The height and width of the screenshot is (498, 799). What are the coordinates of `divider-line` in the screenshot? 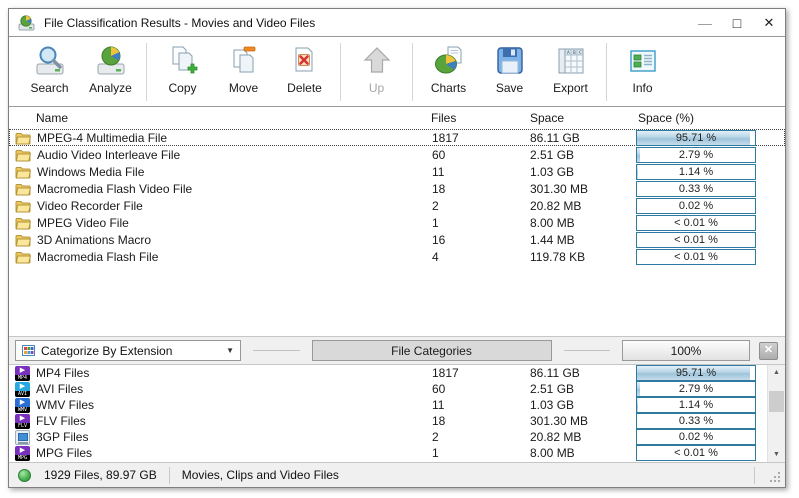 It's located at (586, 350).